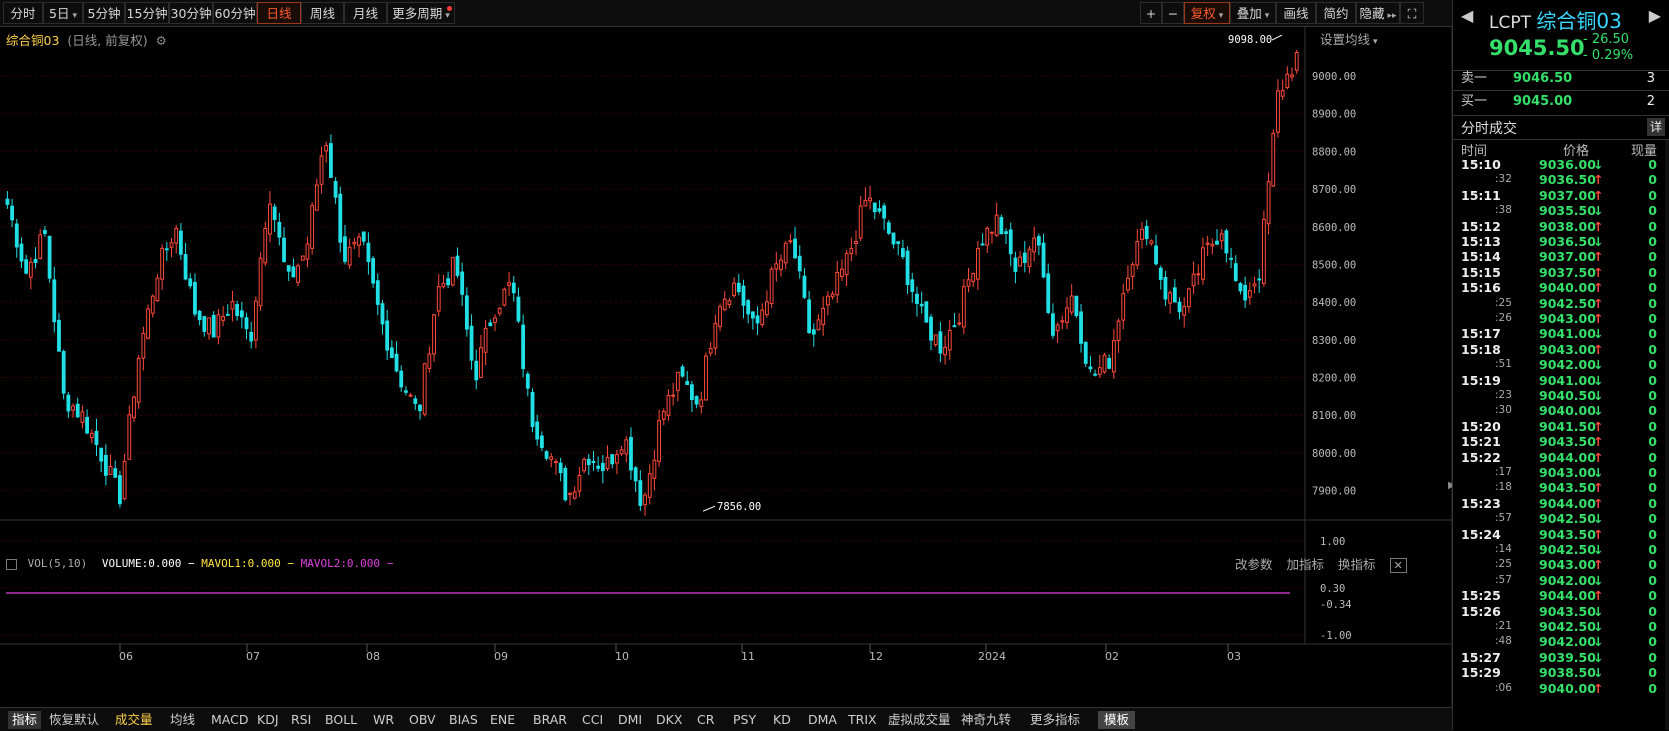 Image resolution: width=1669 pixels, height=731 pixels. What do you see at coordinates (1296, 13) in the screenshot?
I see `tool-4-button: 画线` at bounding box center [1296, 13].